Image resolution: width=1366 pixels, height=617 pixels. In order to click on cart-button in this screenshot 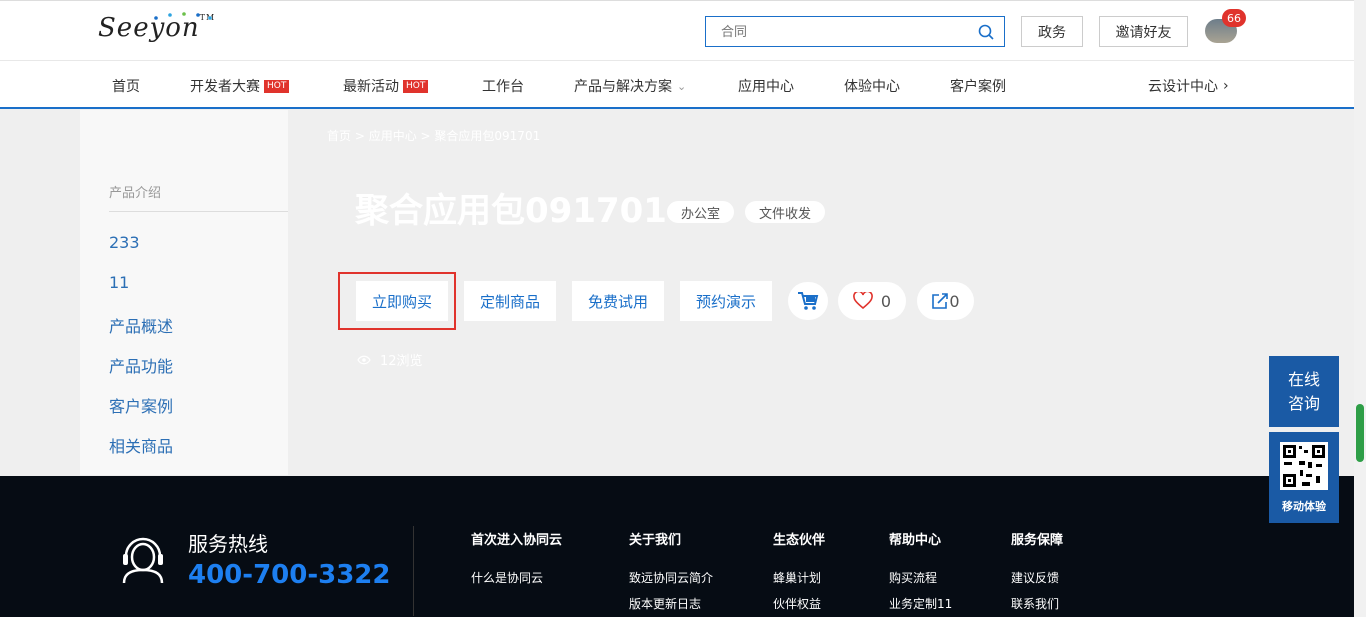, I will do `click(808, 301)`.